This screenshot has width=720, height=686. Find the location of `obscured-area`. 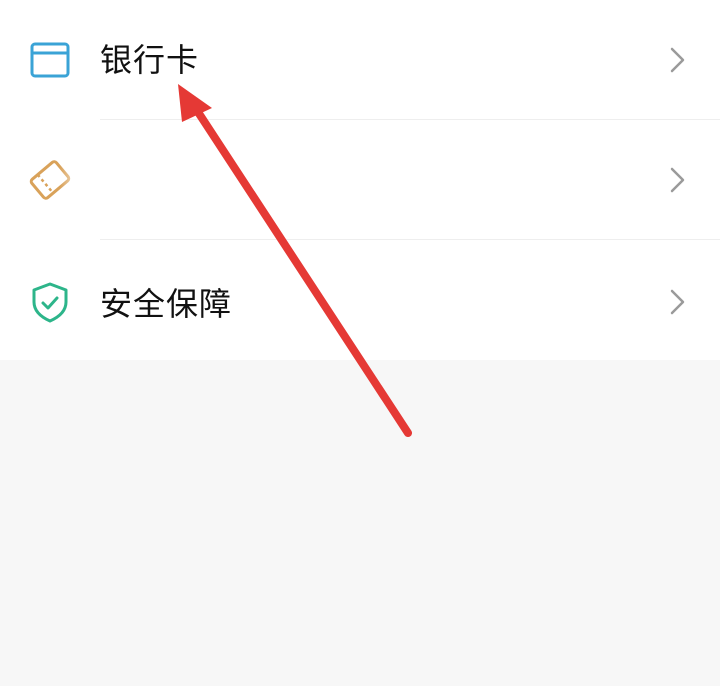

obscured-area is located at coordinates (82, 181).